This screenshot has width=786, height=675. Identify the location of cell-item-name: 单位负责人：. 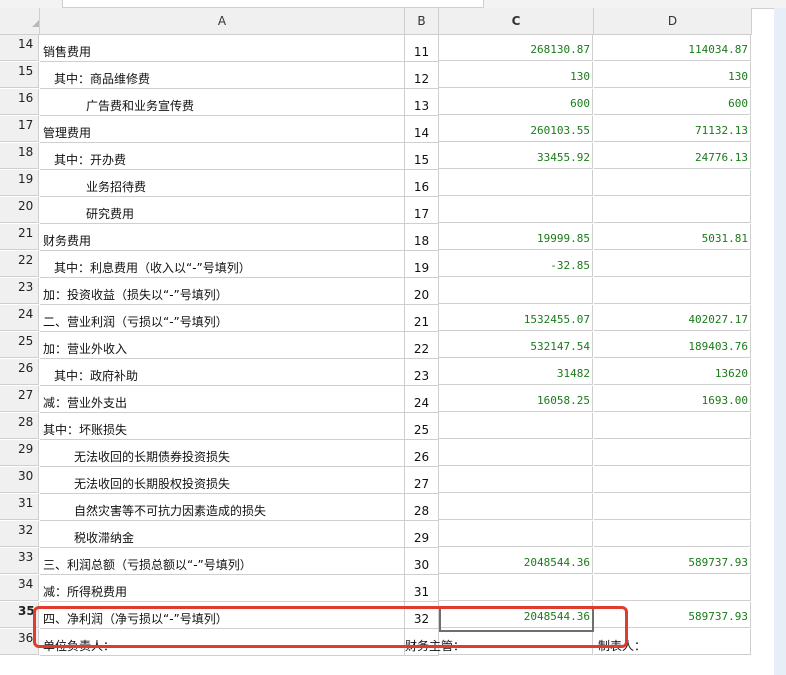
(222, 642).